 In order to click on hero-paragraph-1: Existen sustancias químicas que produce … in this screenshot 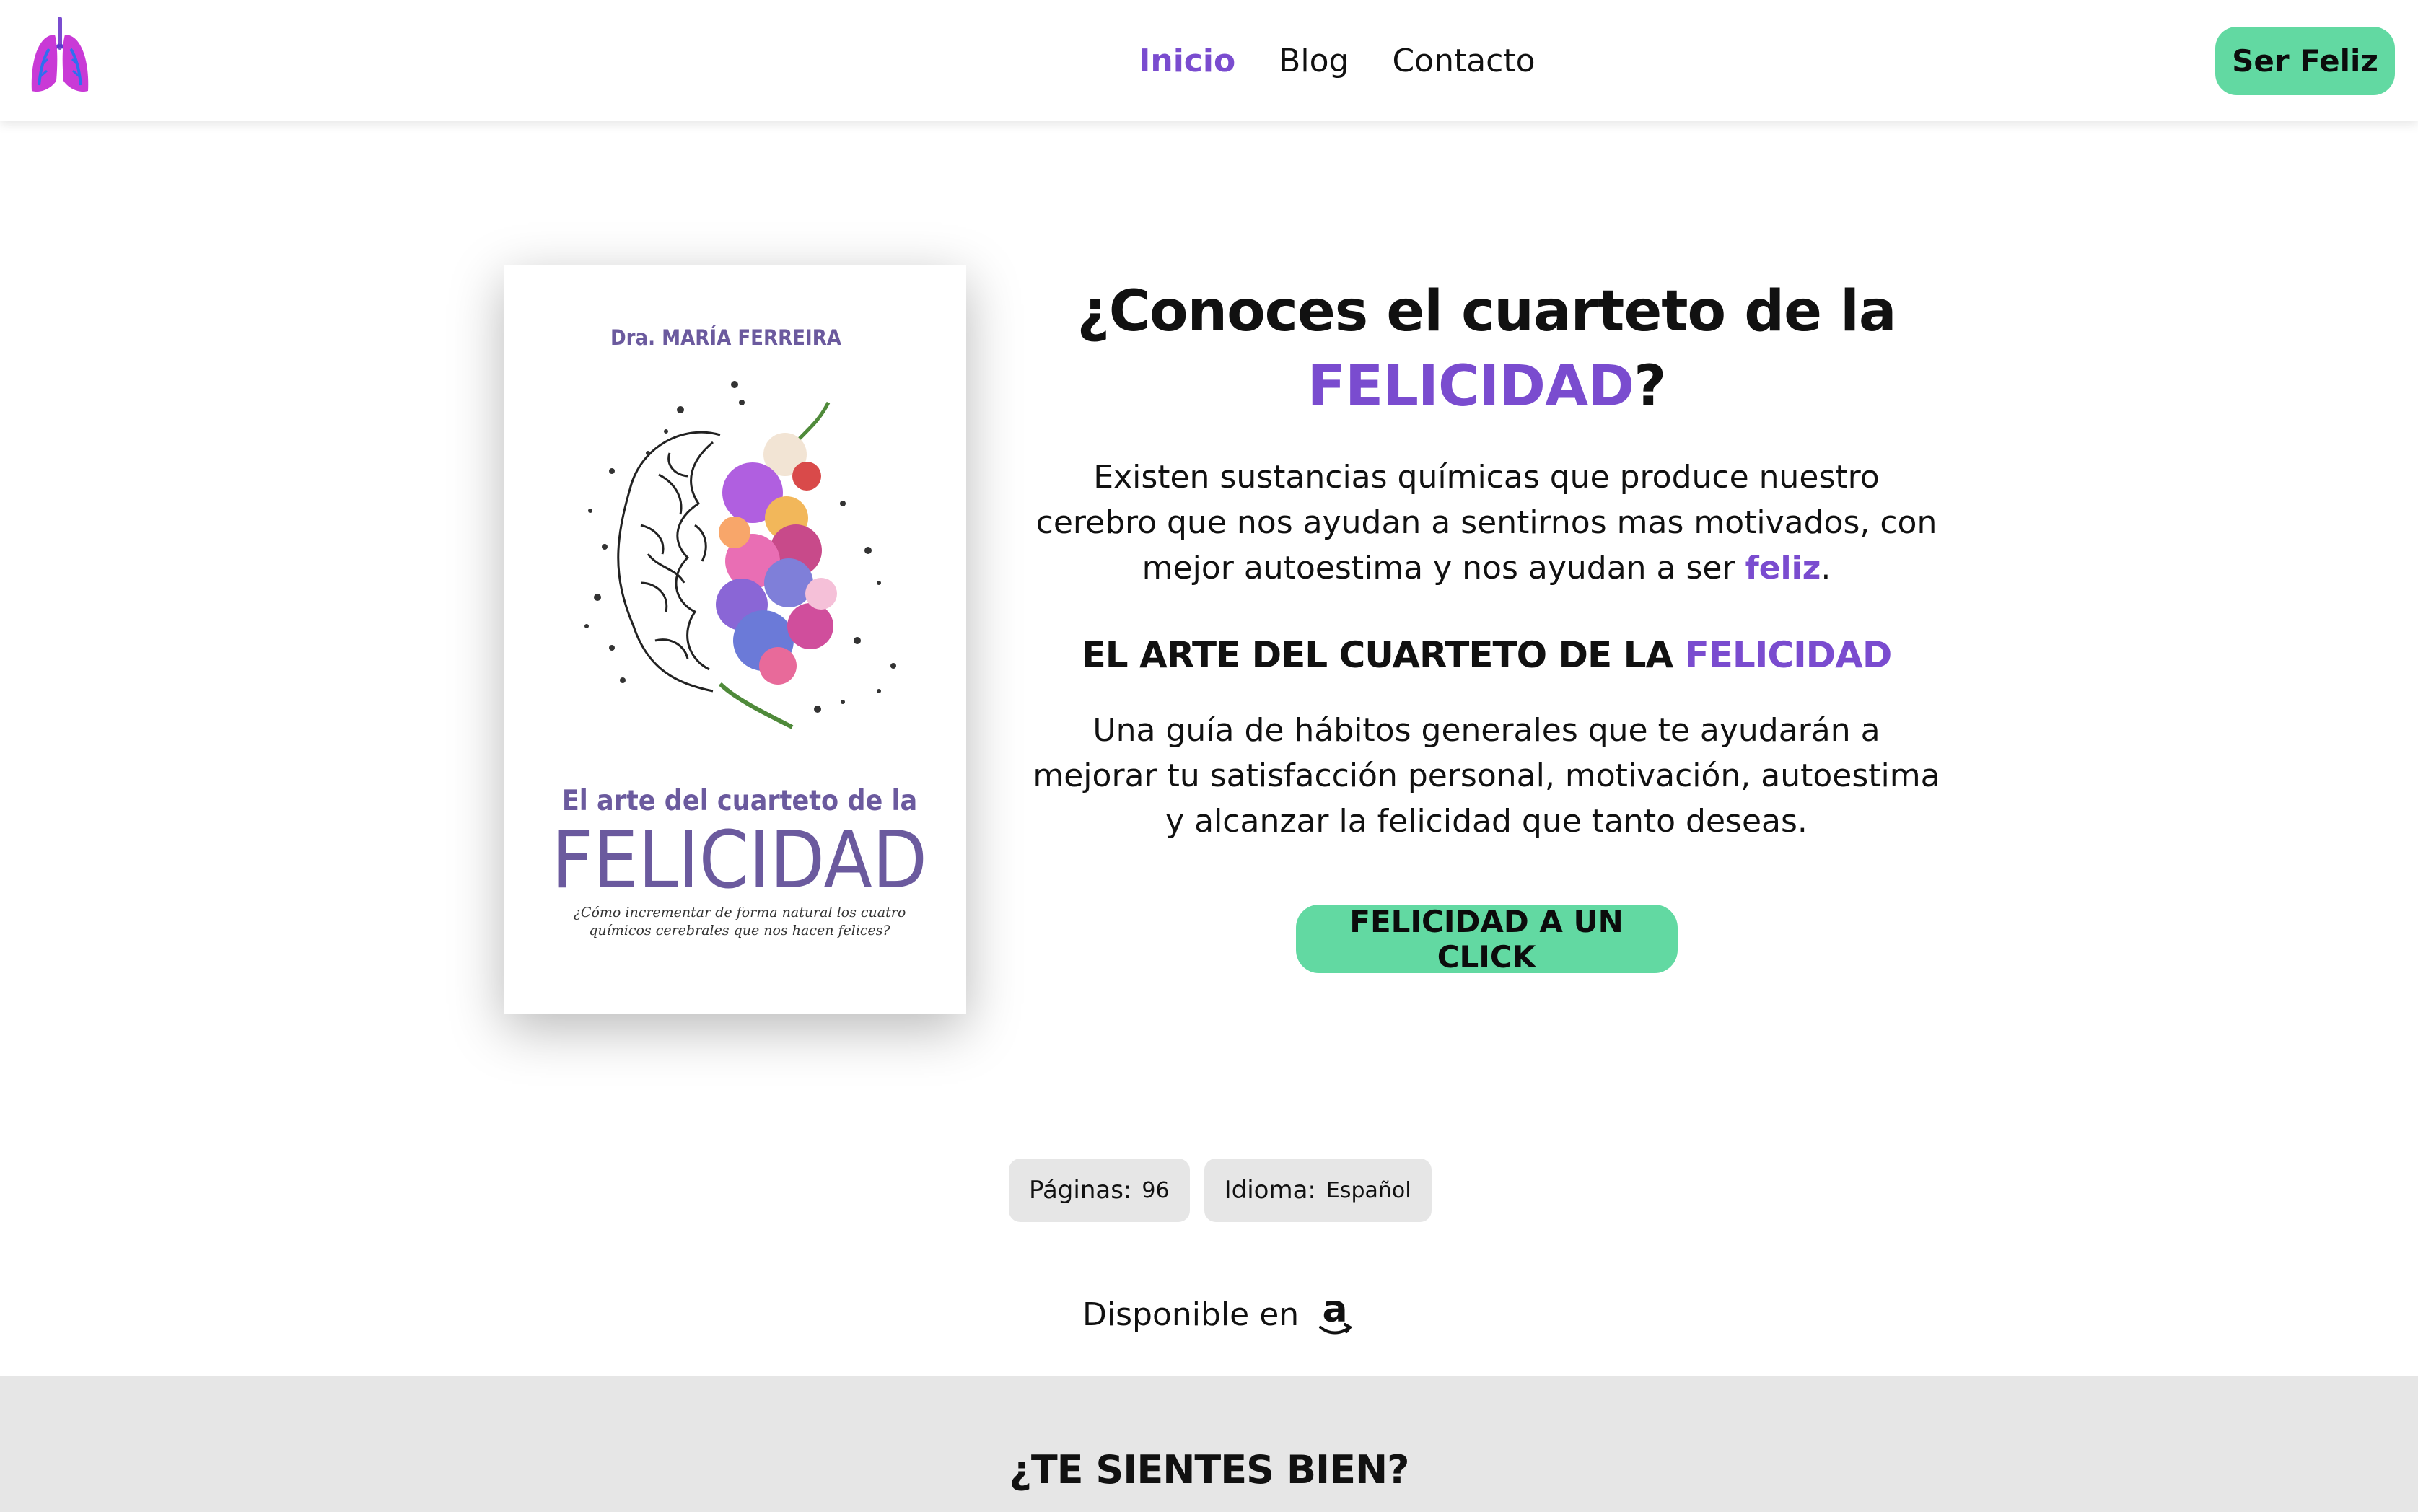, I will do `click(1486, 522)`.